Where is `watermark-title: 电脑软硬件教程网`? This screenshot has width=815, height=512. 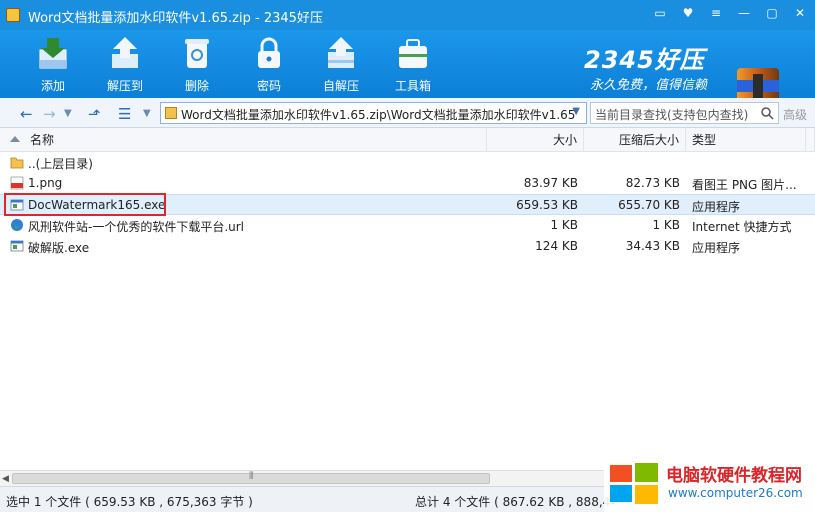 watermark-title: 电脑软硬件教程网 is located at coordinates (734, 476).